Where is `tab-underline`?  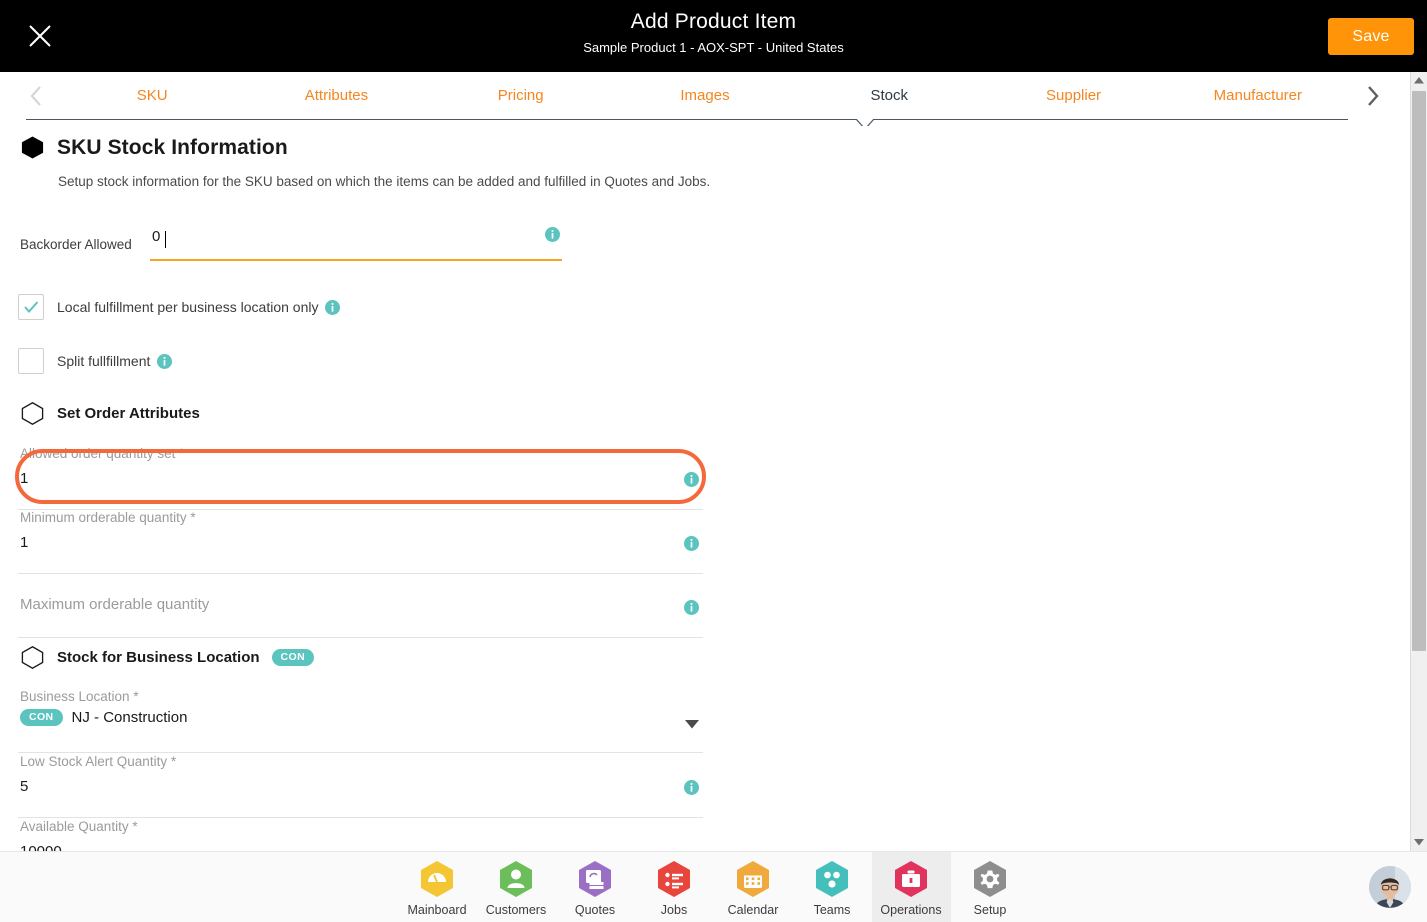 tab-underline is located at coordinates (687, 119).